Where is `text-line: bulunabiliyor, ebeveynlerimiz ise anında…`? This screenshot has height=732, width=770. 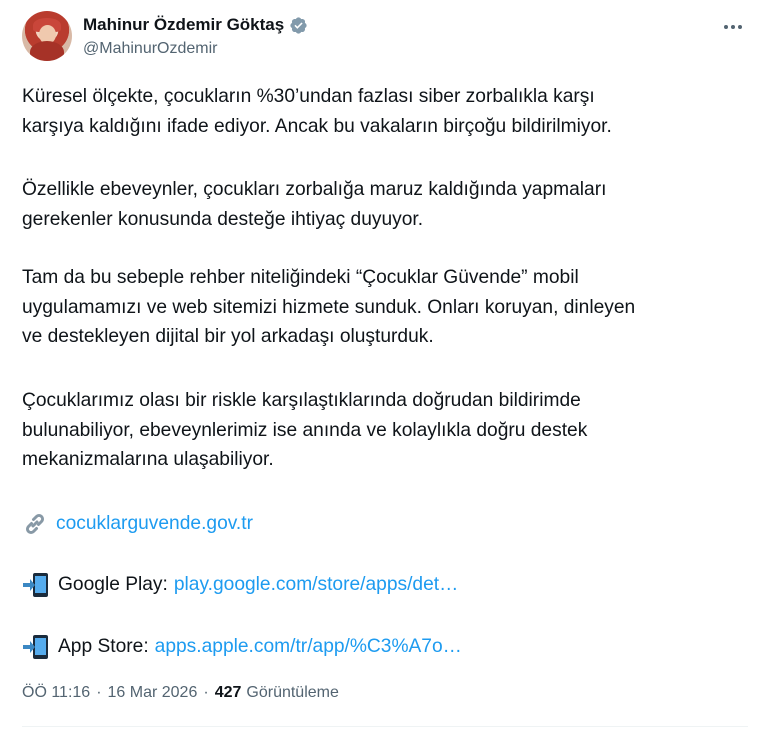
text-line: bulunabiliyor, ebeveynlerimiz ise anında… is located at coordinates (305, 430).